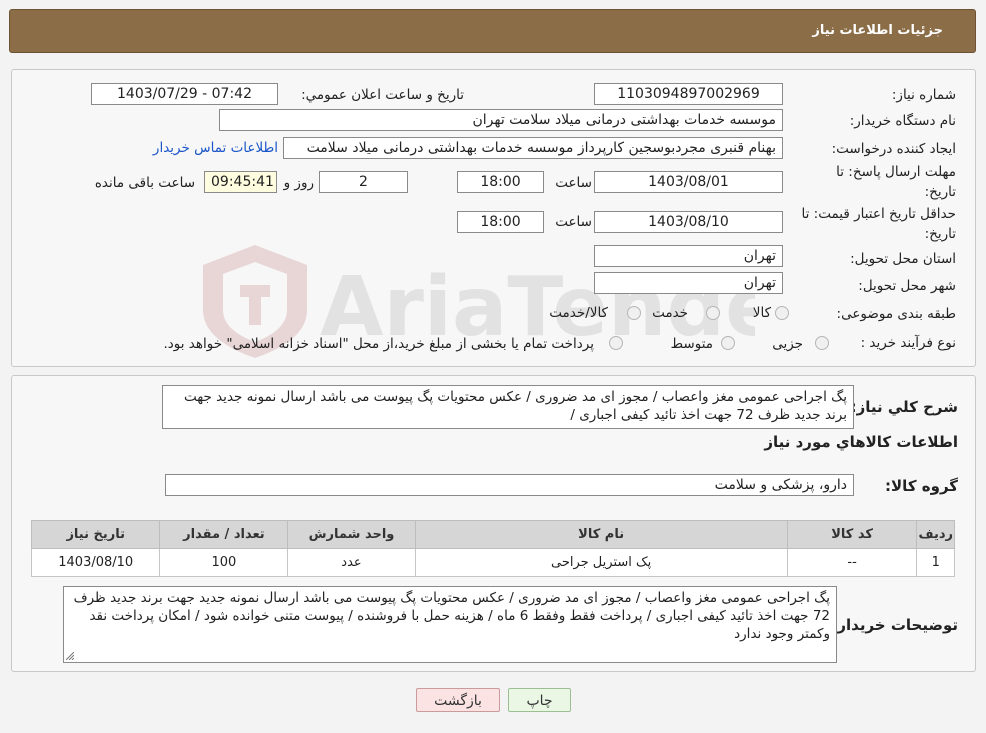  I want to click on requester-label: ایجاد کننده درخواست:, so click(893, 149).